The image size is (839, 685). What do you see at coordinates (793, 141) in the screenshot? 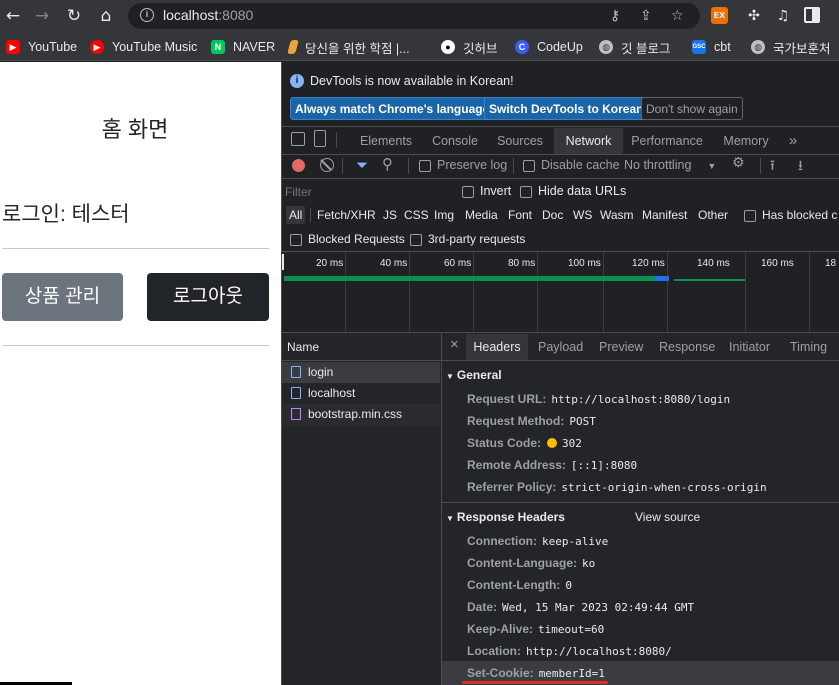
I see `more-tabs-icon: »` at bounding box center [793, 141].